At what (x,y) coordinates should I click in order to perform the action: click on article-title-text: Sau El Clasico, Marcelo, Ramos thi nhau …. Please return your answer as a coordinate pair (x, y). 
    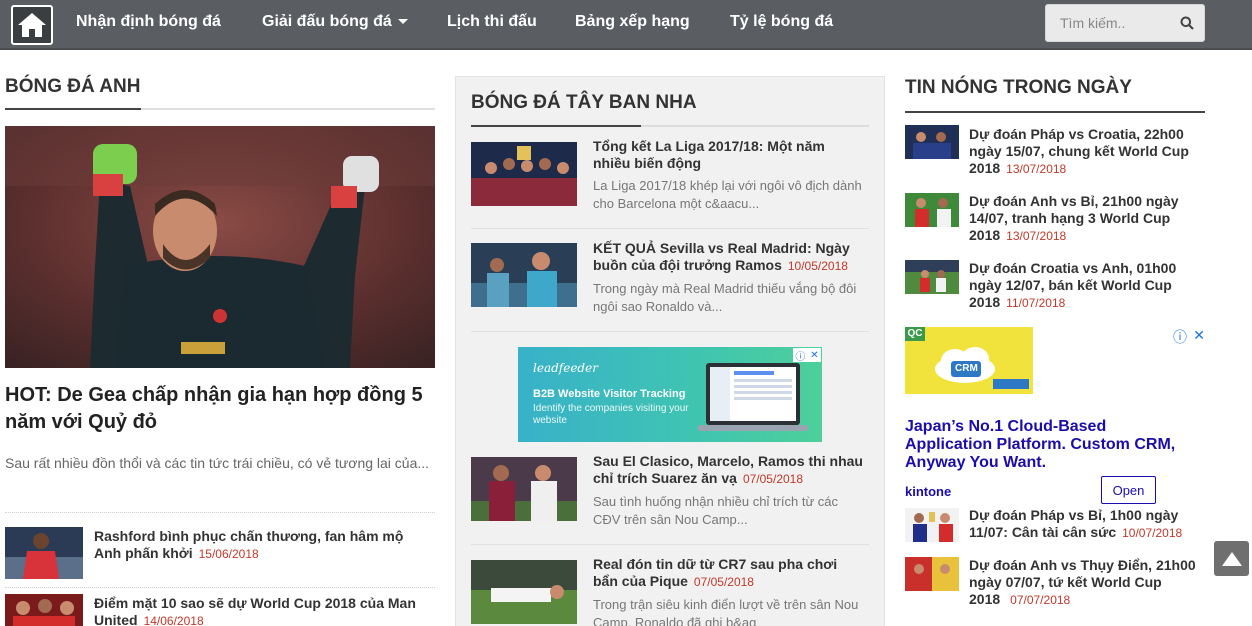
    Looking at the image, I should click on (728, 469).